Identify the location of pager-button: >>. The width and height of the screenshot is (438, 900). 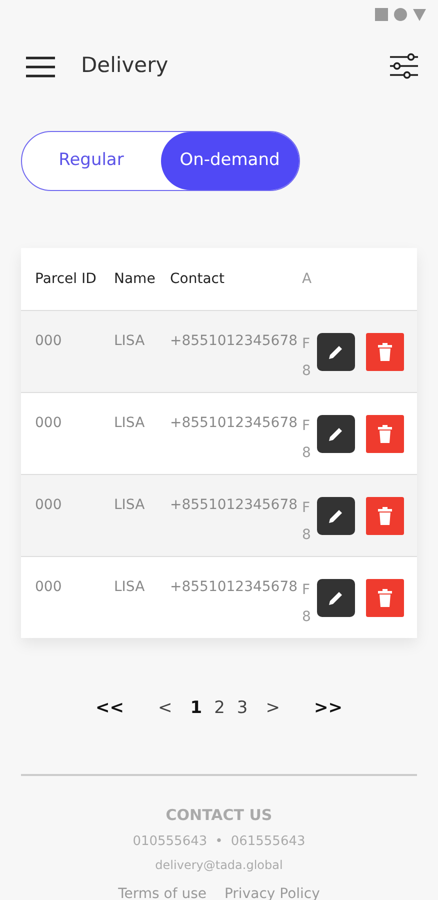
(328, 709).